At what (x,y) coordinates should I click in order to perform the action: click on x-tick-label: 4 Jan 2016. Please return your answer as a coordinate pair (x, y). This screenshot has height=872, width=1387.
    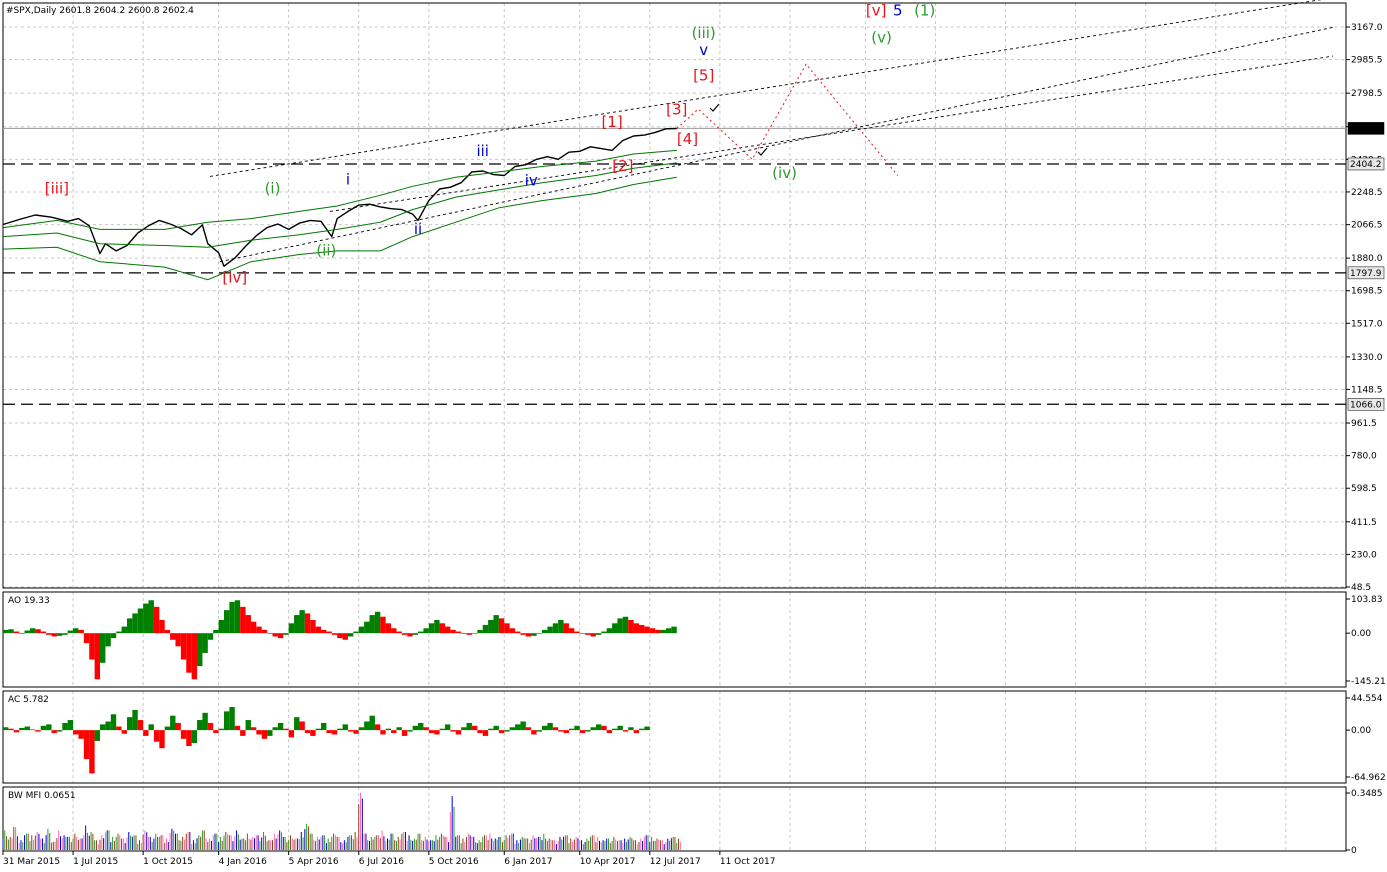
    Looking at the image, I should click on (243, 862).